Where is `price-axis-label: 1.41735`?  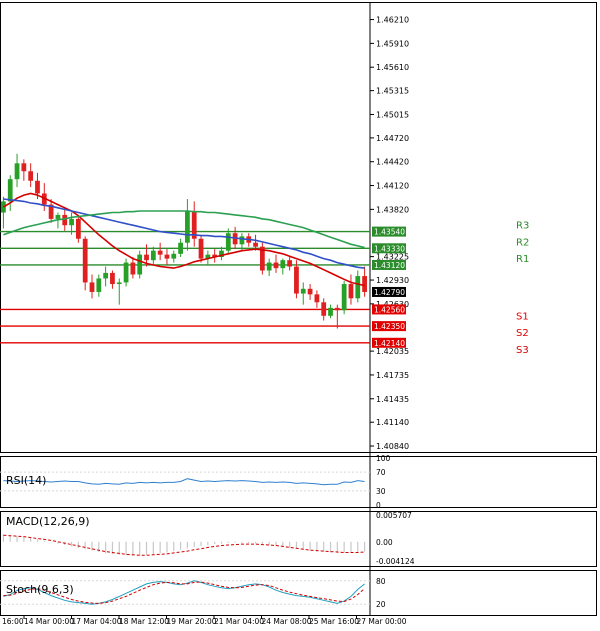
price-axis-label: 1.41735 is located at coordinates (392, 375).